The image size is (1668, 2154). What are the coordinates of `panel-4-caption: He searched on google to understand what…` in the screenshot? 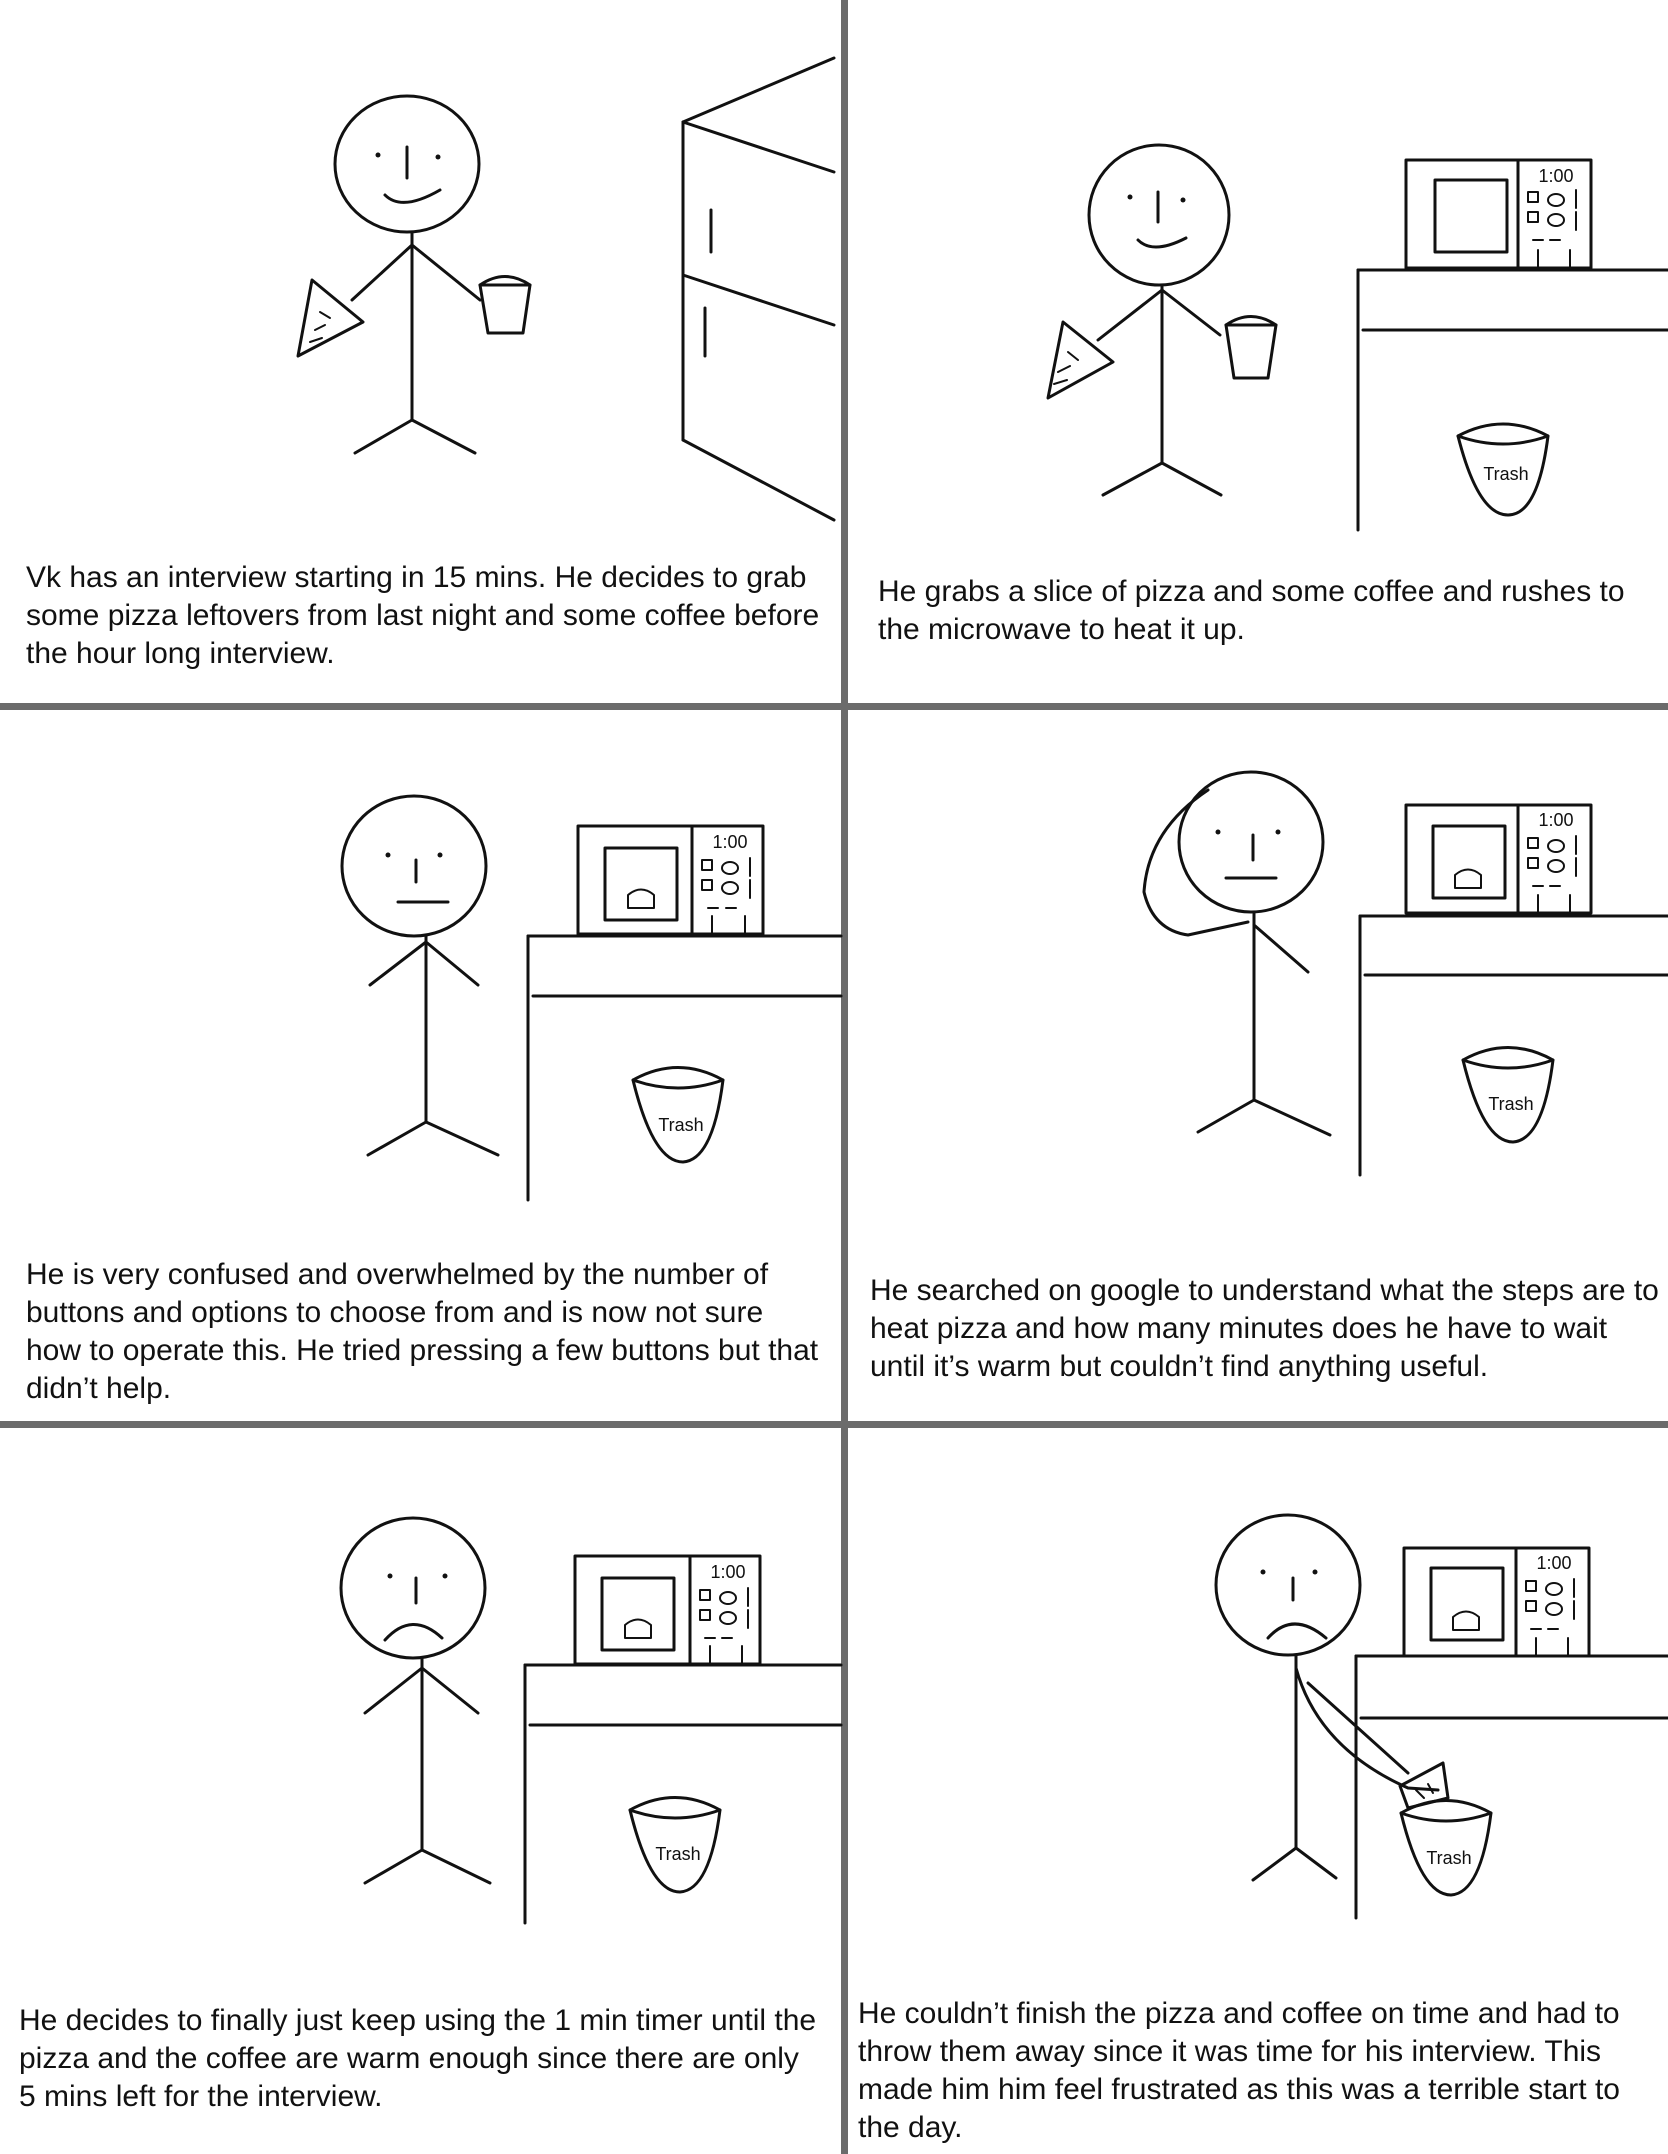 It's located at (1264, 1328).